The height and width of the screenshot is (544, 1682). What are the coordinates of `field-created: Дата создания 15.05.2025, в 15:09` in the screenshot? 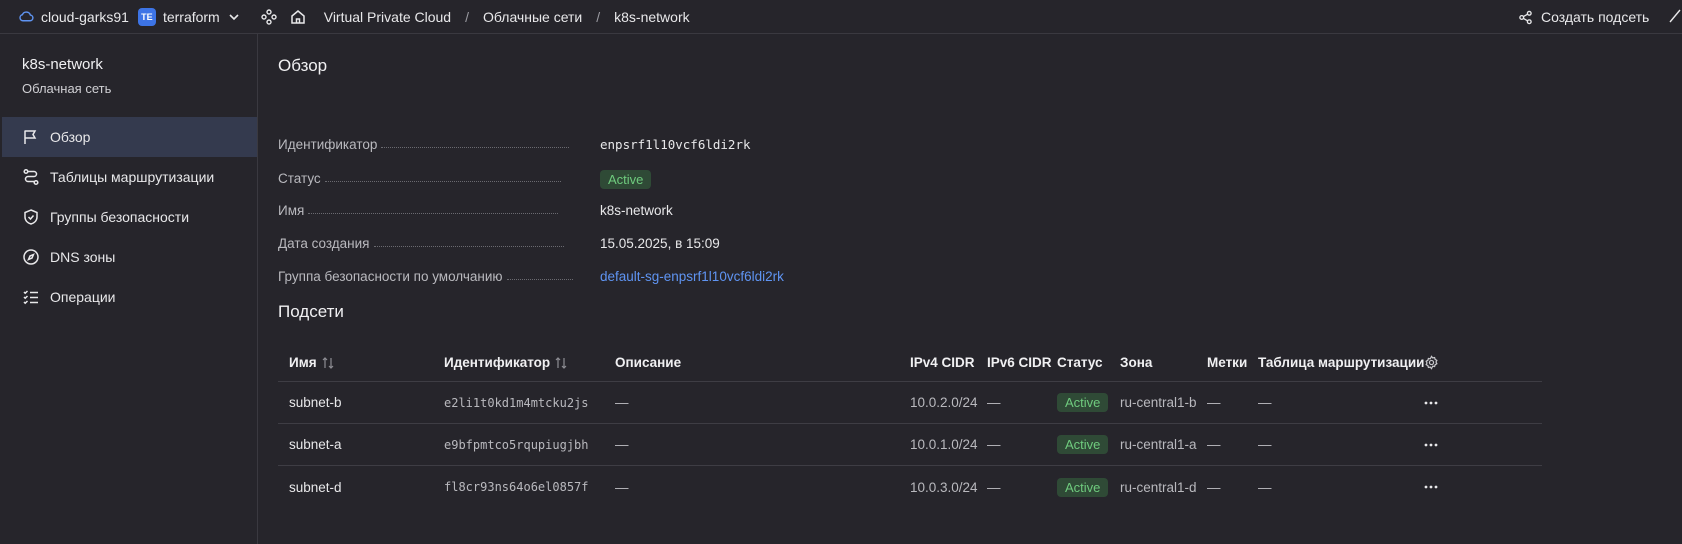 It's located at (578, 241).